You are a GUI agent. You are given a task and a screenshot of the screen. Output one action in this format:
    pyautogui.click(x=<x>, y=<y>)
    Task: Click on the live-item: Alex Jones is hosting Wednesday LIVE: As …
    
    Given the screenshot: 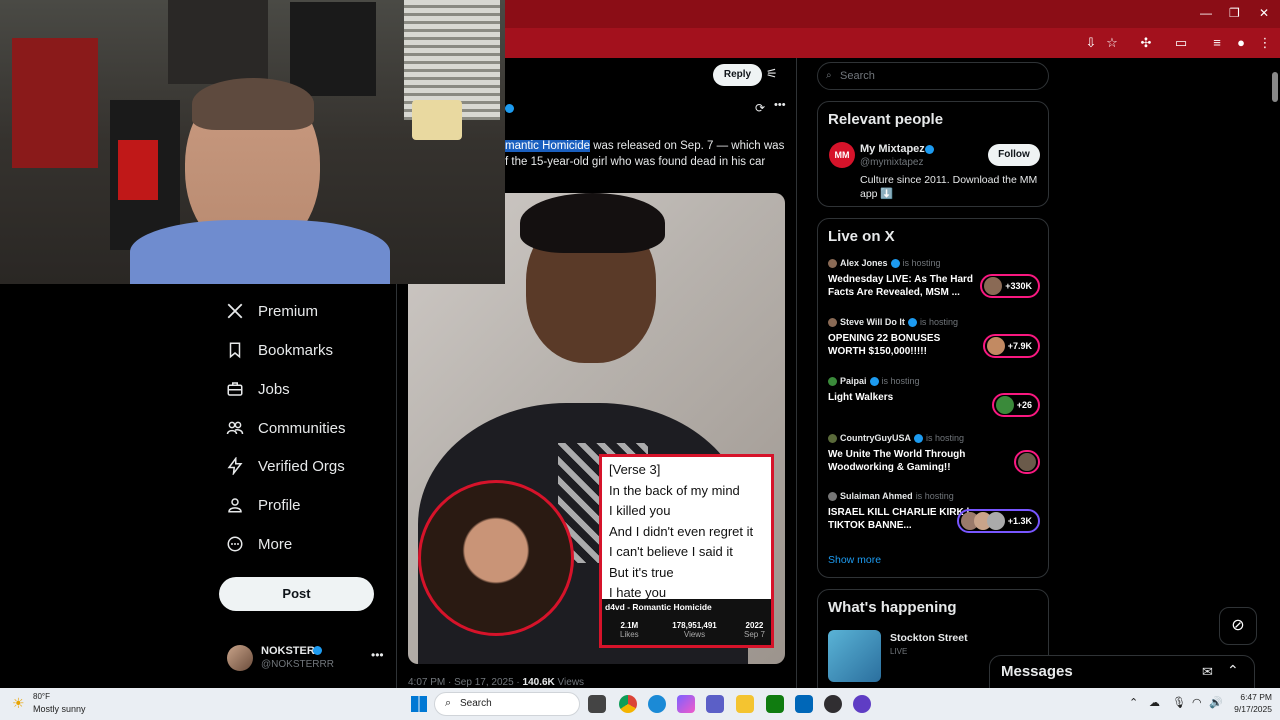 What is the action you would take?
    pyautogui.click(x=934, y=279)
    